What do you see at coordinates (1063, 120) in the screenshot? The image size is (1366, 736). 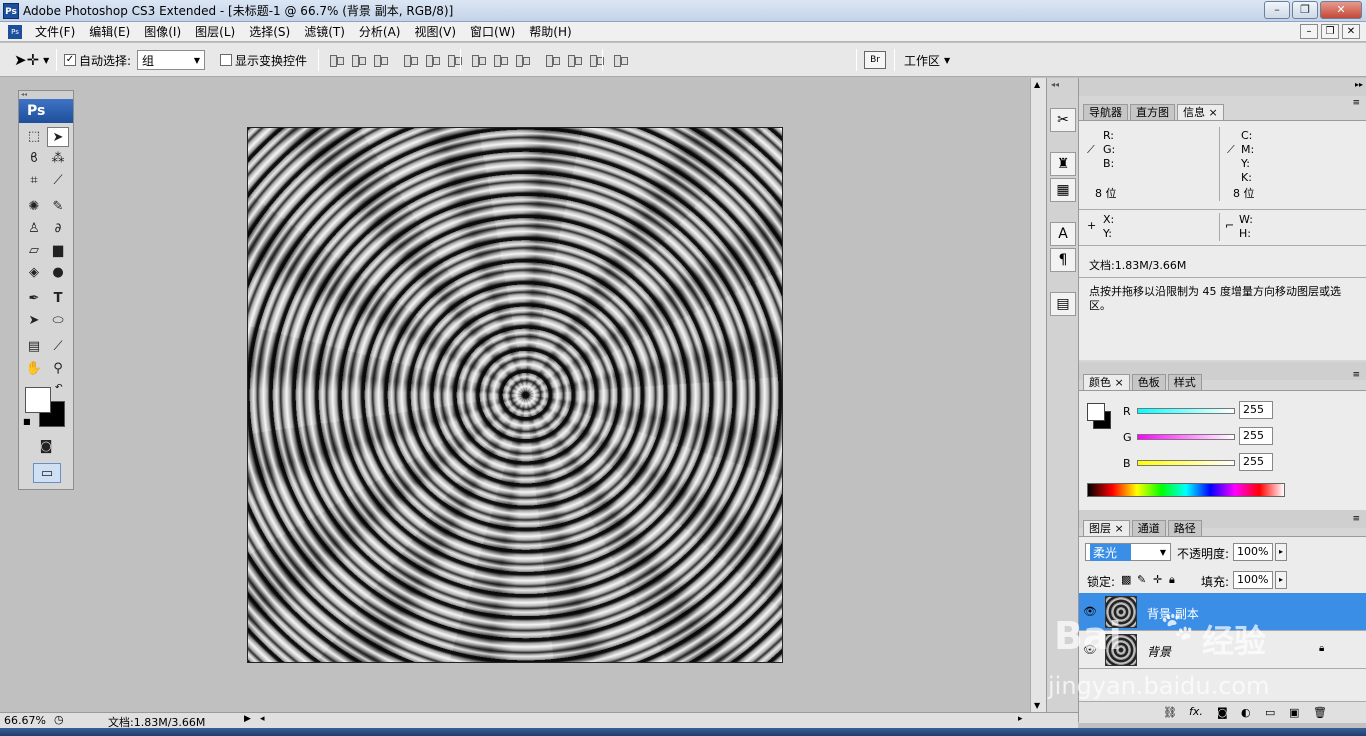 I see `tool-presets-icon: ✂` at bounding box center [1063, 120].